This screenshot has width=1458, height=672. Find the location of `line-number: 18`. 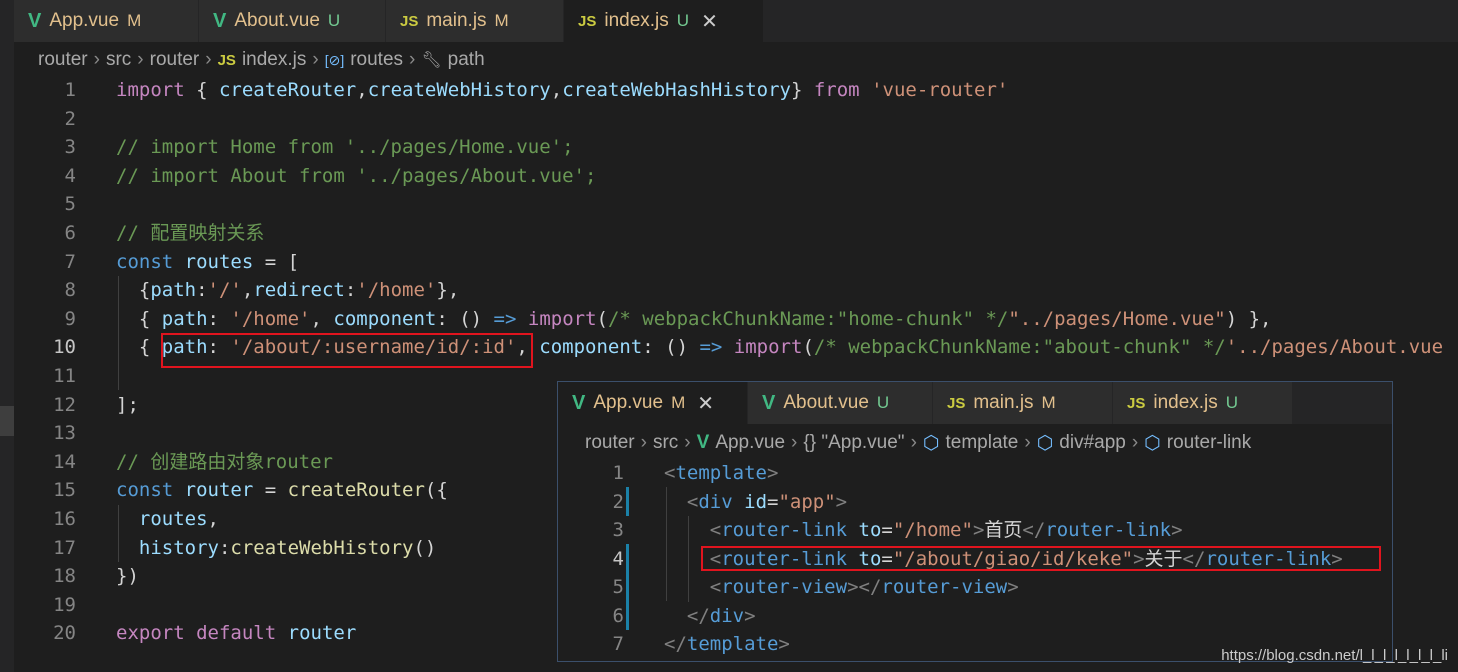

line-number: 18 is located at coordinates (64, 576).